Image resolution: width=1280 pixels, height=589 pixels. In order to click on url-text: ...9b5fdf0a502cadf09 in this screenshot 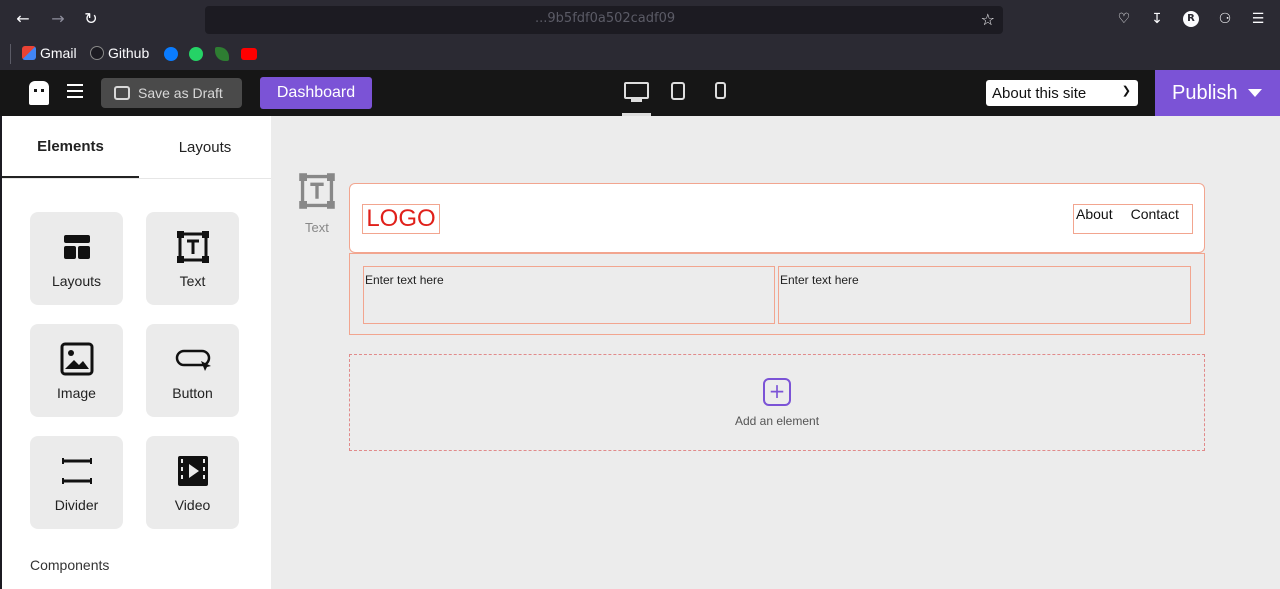, I will do `click(605, 18)`.